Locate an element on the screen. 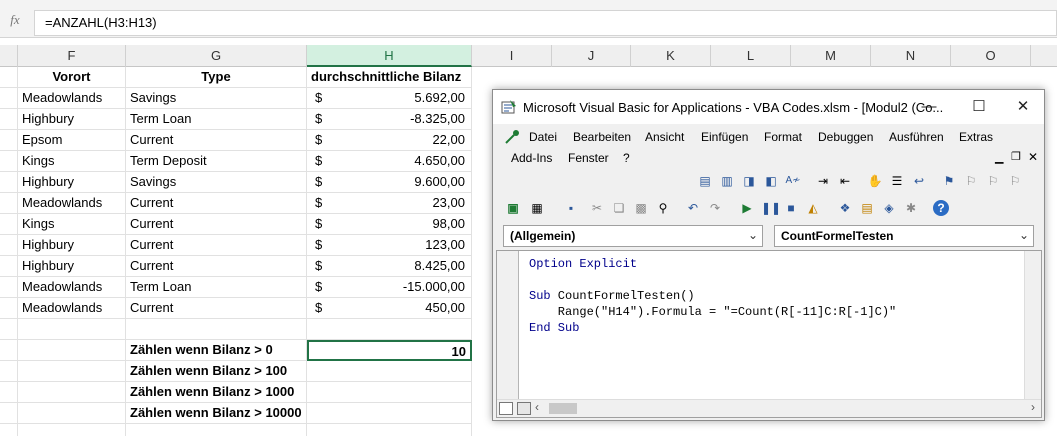  cell-amount: $ -8.325,00 is located at coordinates (389, 119).